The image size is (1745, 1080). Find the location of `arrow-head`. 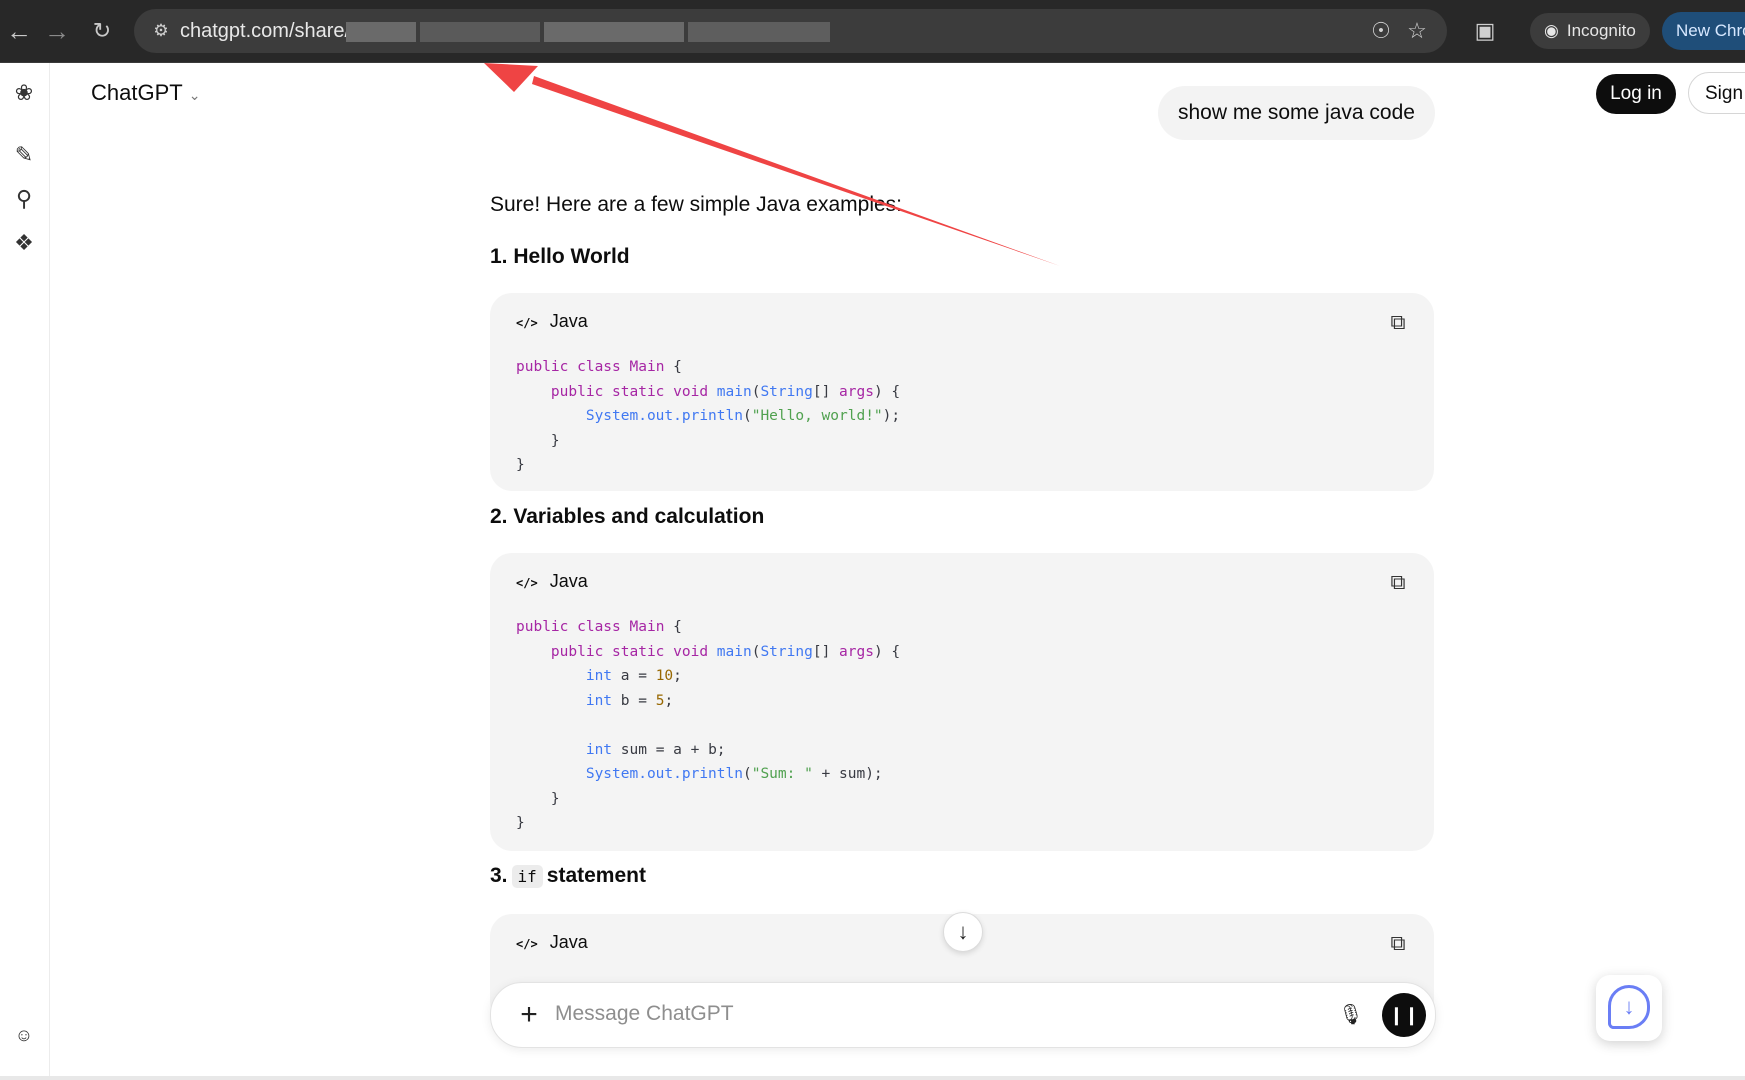

arrow-head is located at coordinates (511, 77).